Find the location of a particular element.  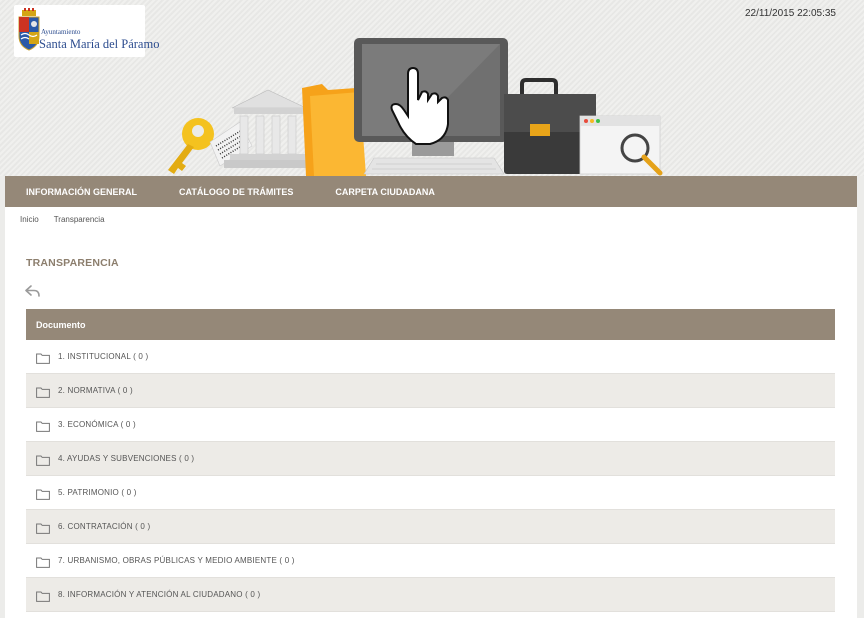

search-window-icon is located at coordinates (621, 145).